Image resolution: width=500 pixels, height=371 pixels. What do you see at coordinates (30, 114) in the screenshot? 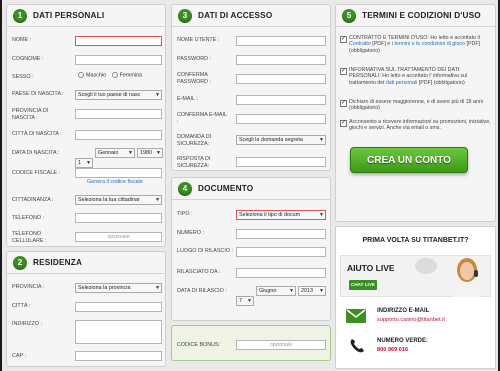
I see `provincia-nascita-label: PROVINCIA DI NASCITA :` at bounding box center [30, 114].